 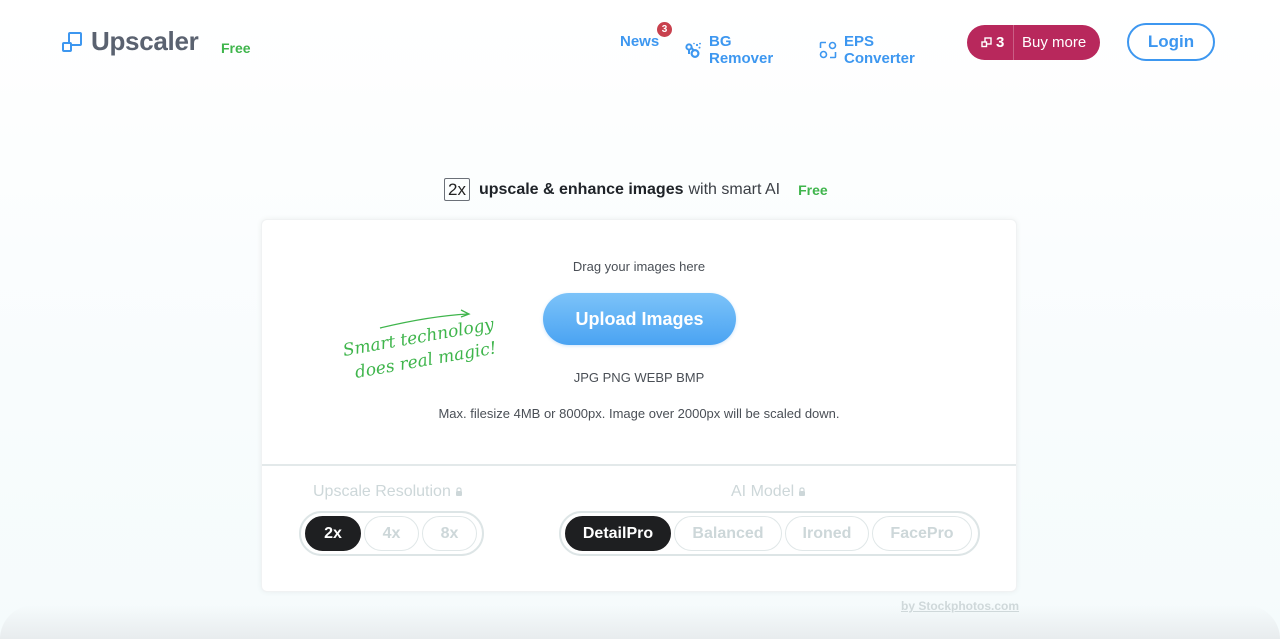 What do you see at coordinates (1171, 42) in the screenshot?
I see `login-button: Login` at bounding box center [1171, 42].